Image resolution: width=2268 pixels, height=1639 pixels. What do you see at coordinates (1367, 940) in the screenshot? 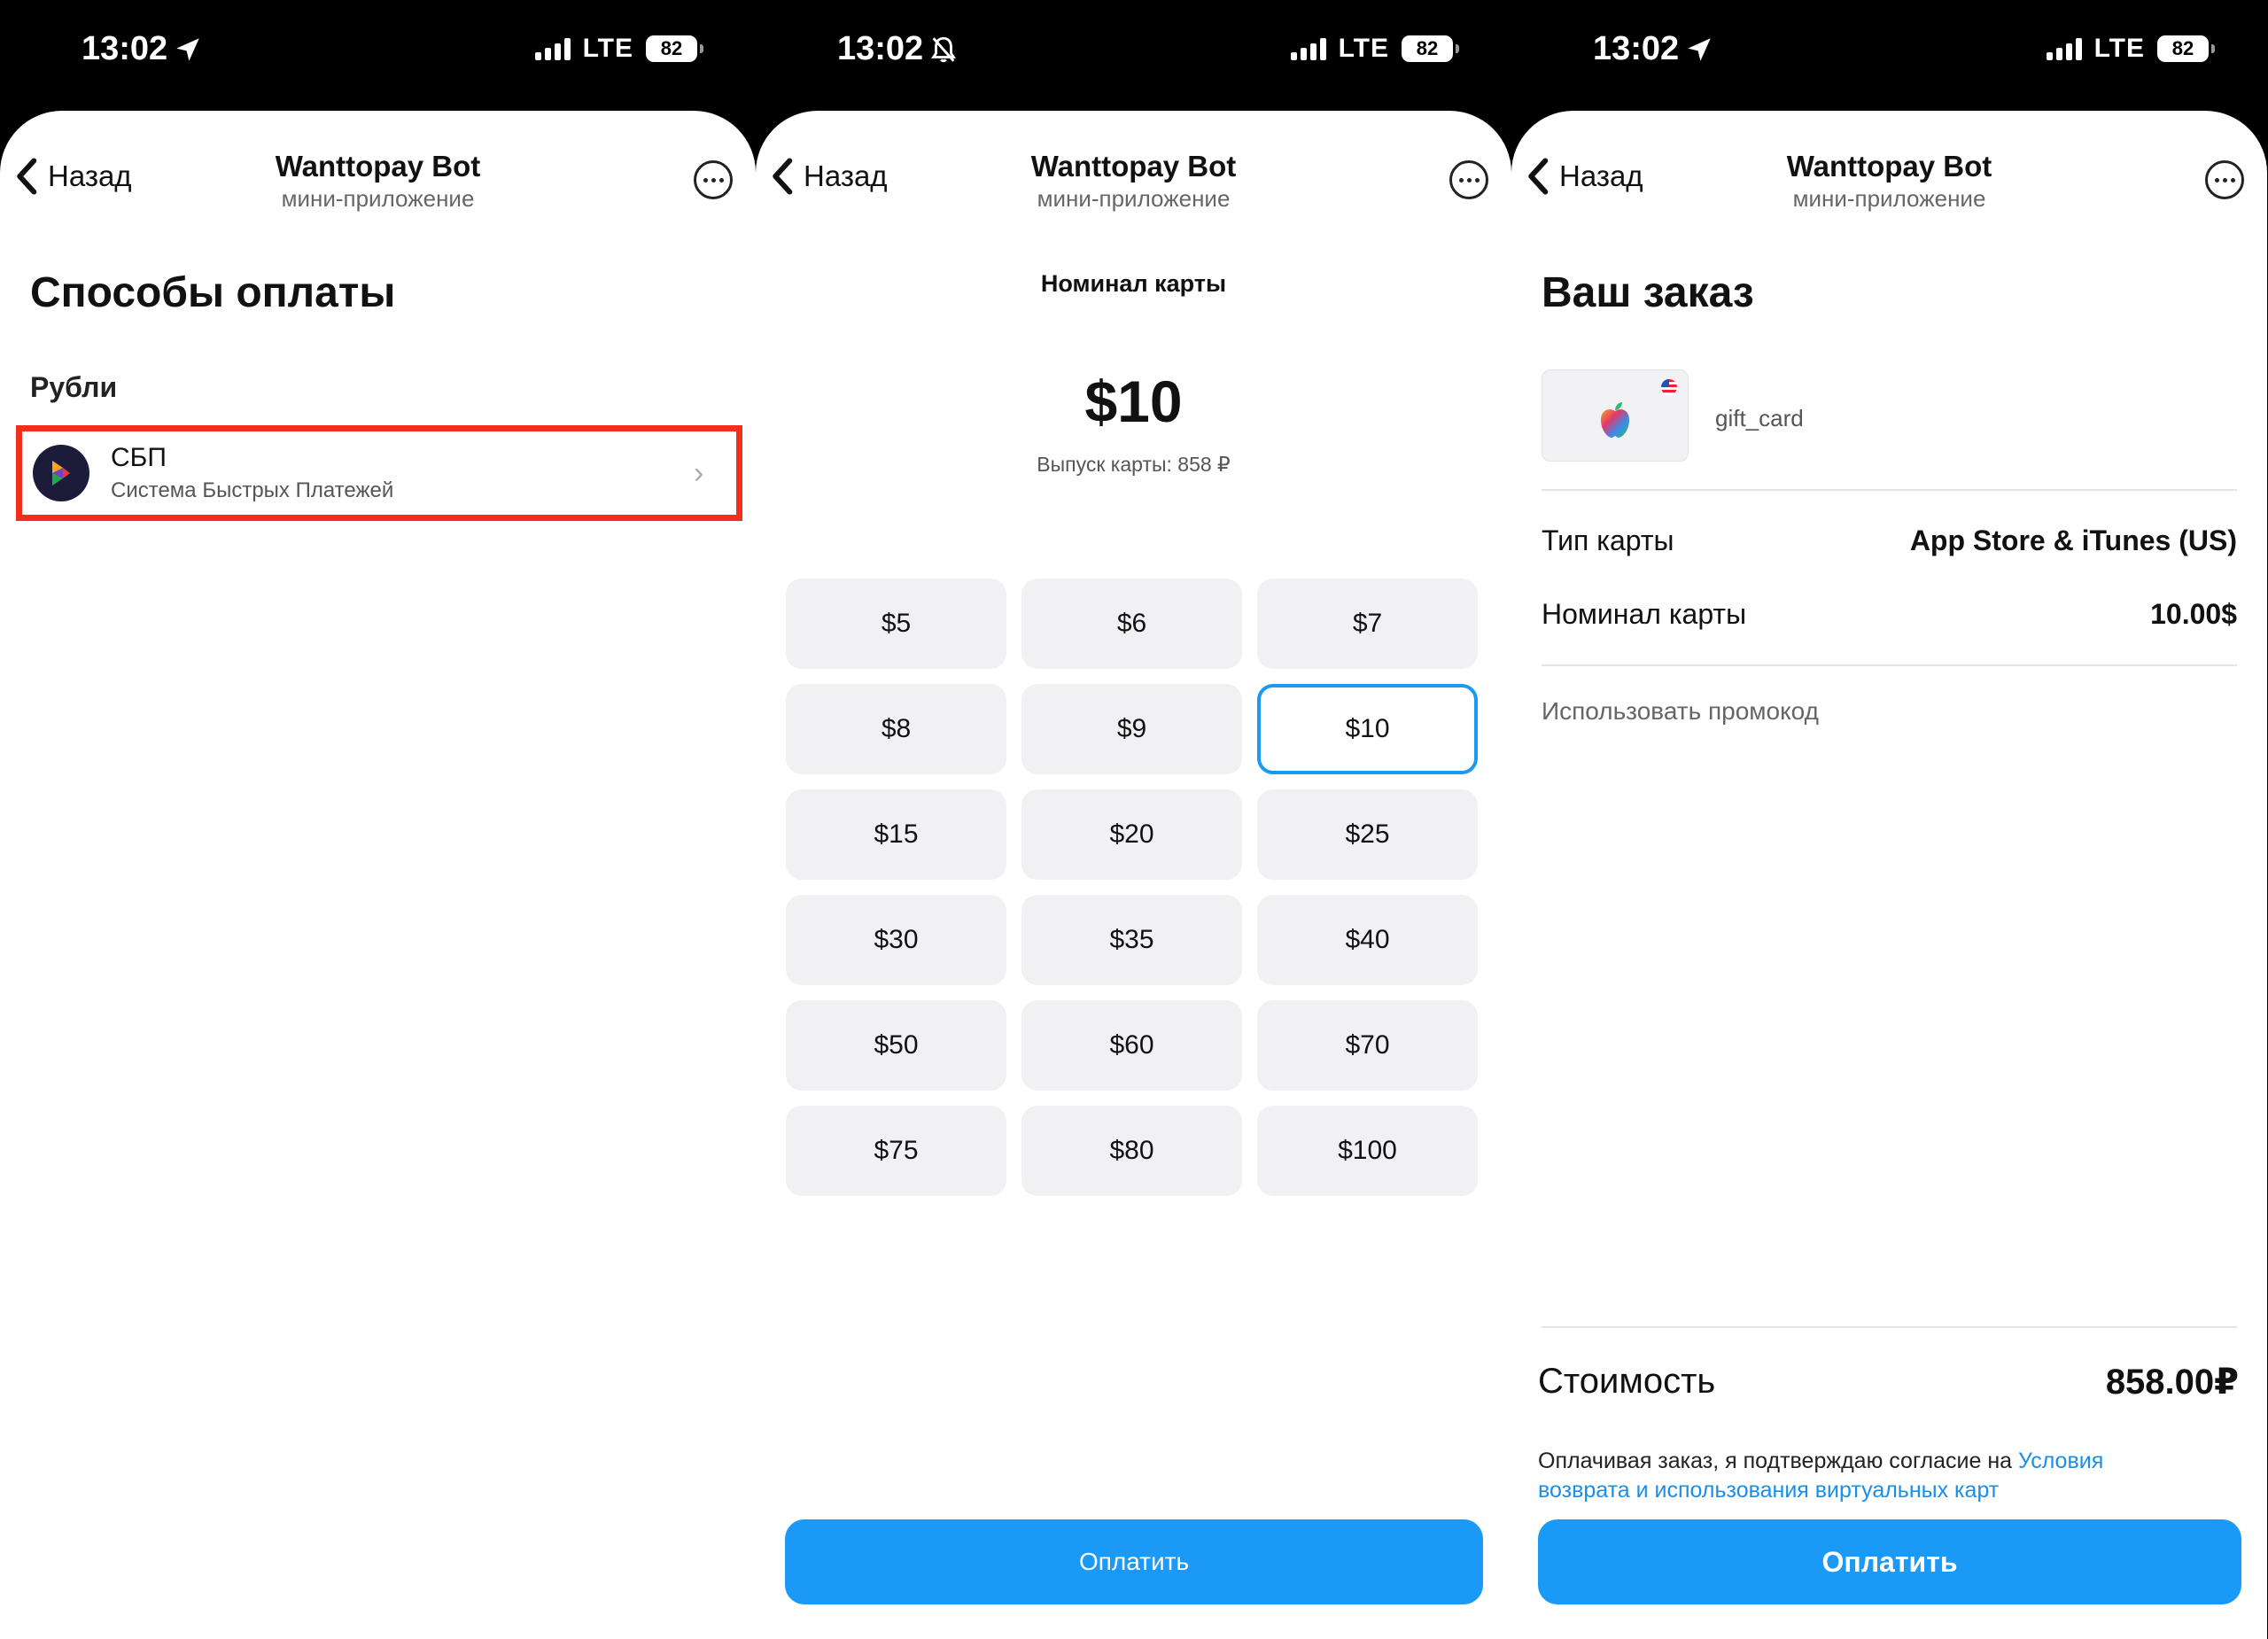
I see `denomination-option: $40` at bounding box center [1367, 940].